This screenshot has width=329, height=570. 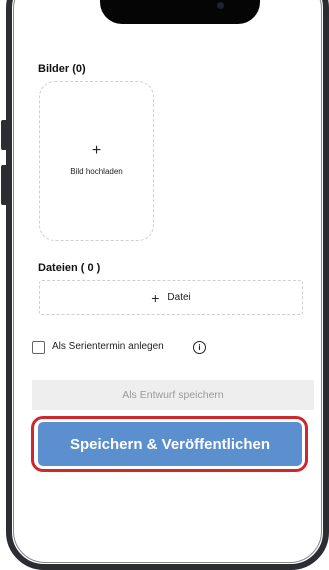 What do you see at coordinates (199, 347) in the screenshot?
I see `info-icon: i` at bounding box center [199, 347].